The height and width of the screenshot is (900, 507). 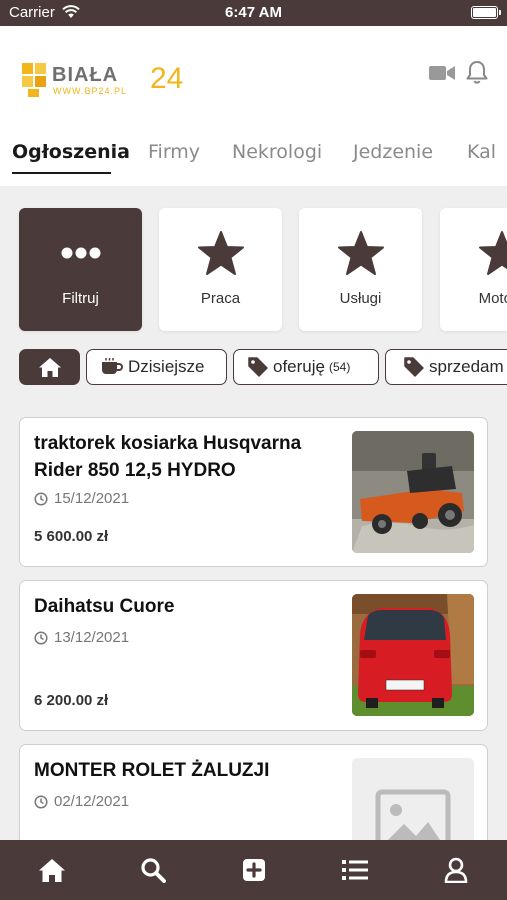 I want to click on listing-date: 02/12/2021, so click(x=81, y=801).